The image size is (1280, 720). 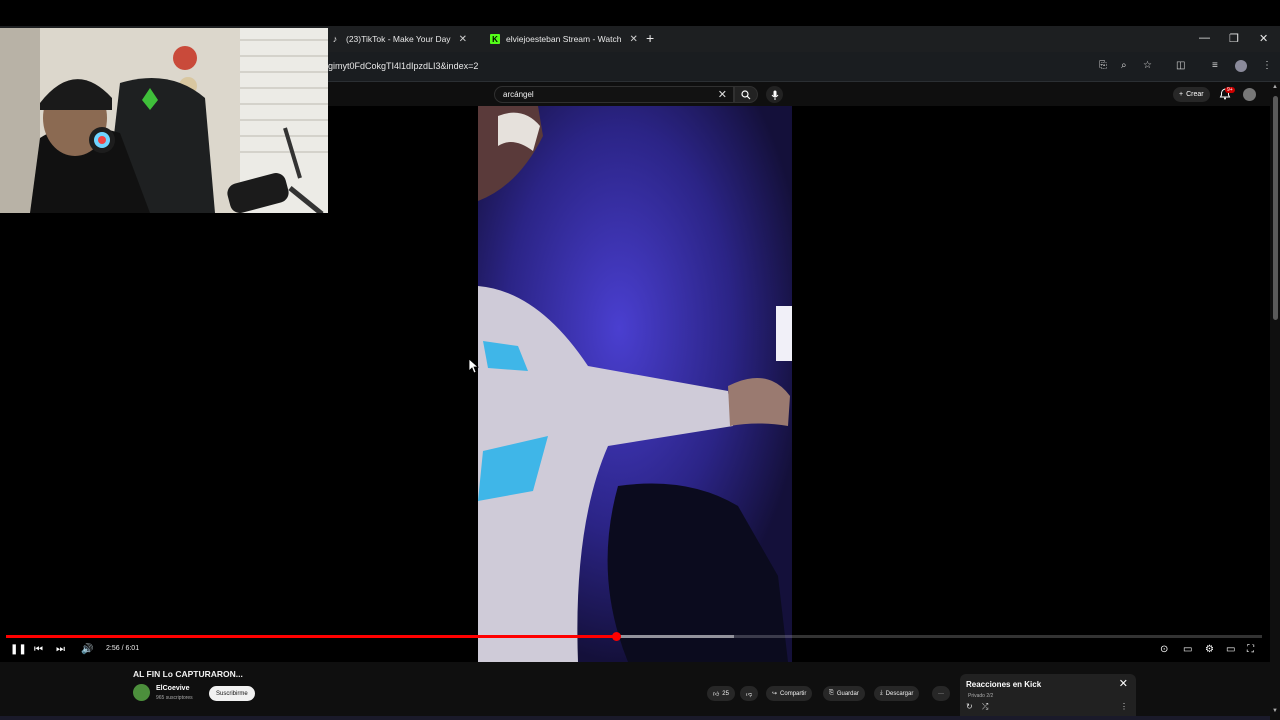 What do you see at coordinates (1249, 94) in the screenshot?
I see `avatar` at bounding box center [1249, 94].